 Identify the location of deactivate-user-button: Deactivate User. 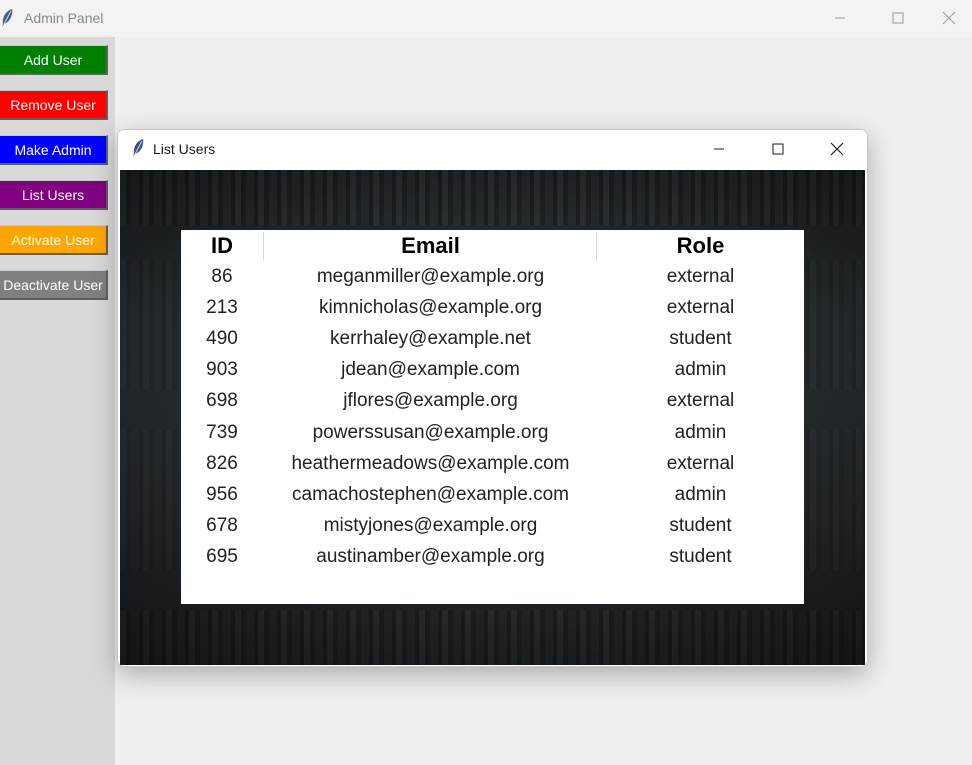
(54, 285).